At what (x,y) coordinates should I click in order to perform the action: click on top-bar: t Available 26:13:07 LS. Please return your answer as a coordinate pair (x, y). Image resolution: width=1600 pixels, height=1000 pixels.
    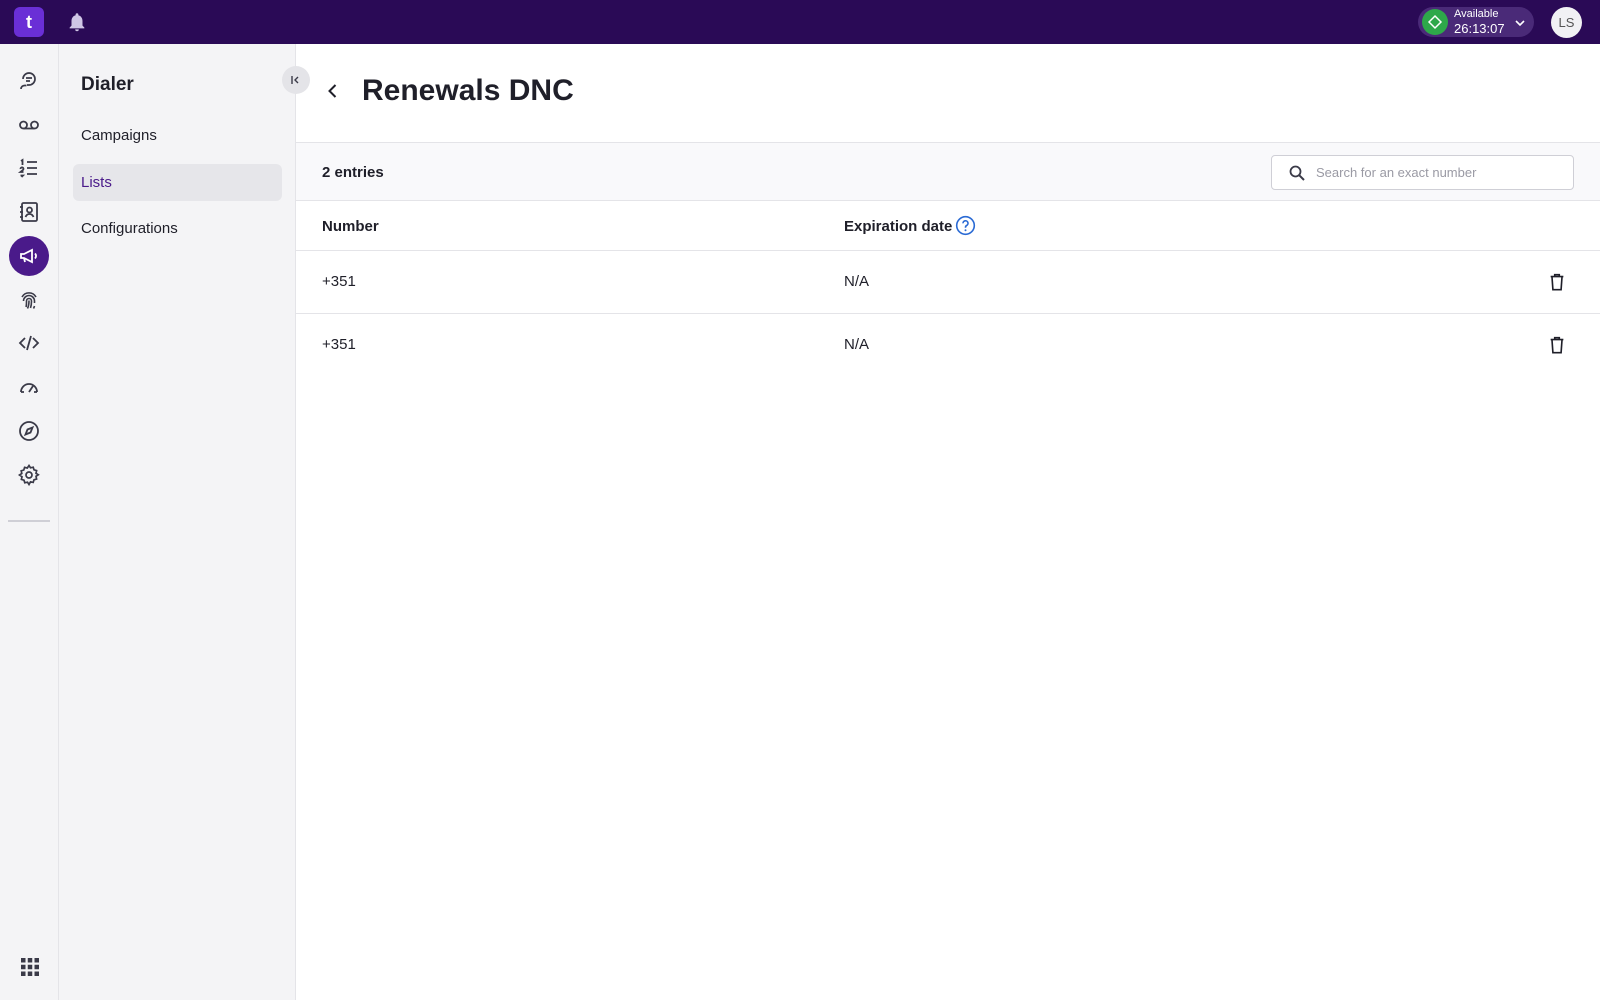
    Looking at the image, I should click on (800, 22).